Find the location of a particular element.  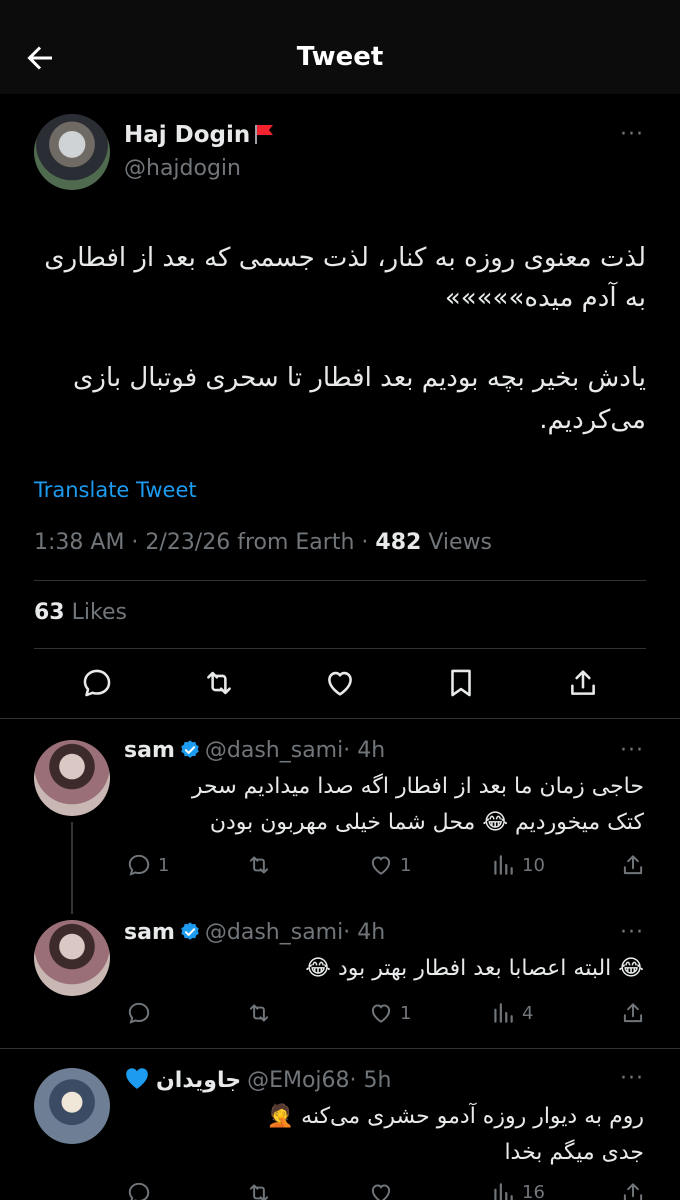

reply-count: 1 is located at coordinates (164, 865).